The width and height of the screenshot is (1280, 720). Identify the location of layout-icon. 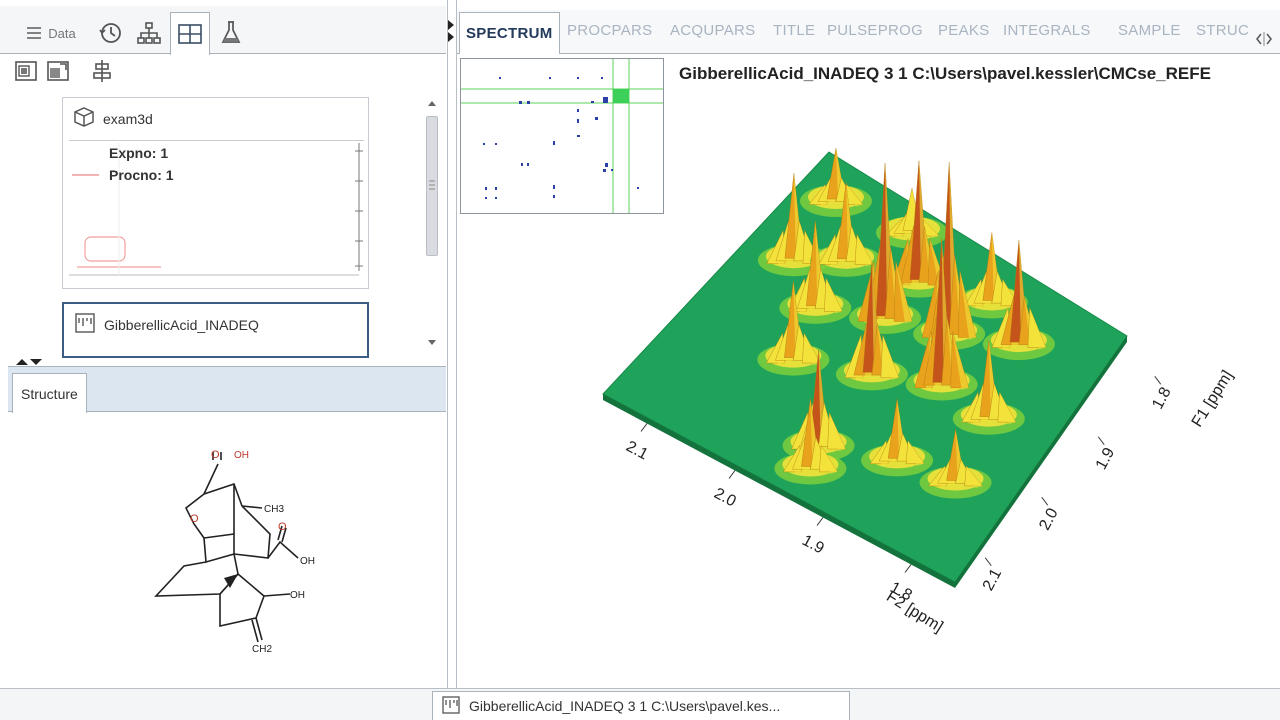
(190, 34).